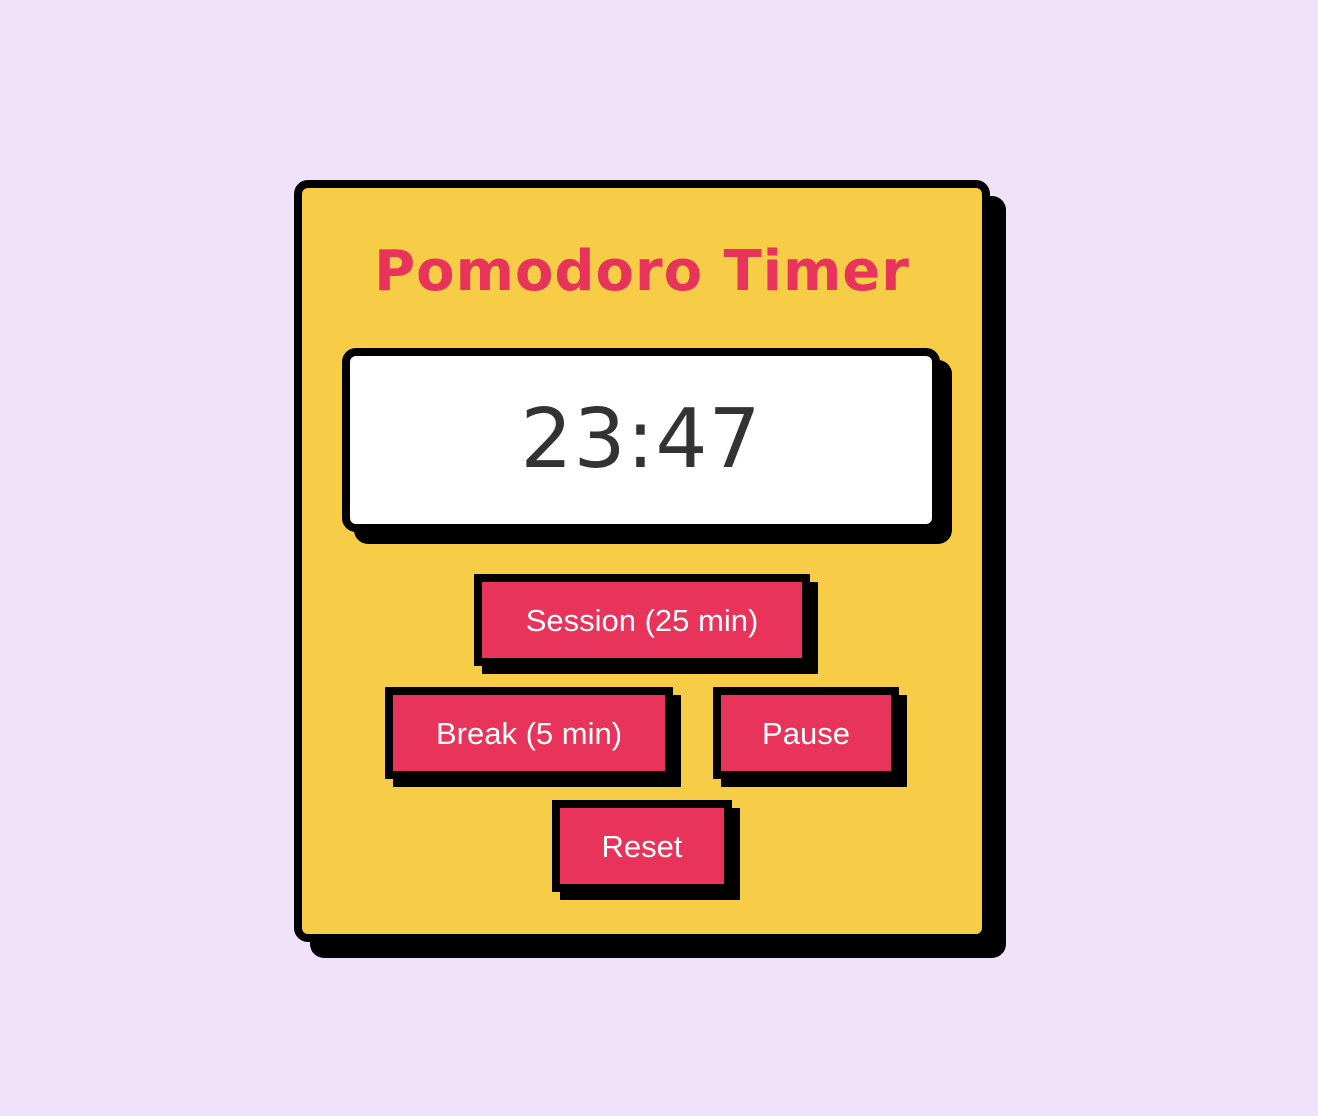 This screenshot has height=1116, width=1318. I want to click on app-title: Pomodoro Timer, so click(642, 271).